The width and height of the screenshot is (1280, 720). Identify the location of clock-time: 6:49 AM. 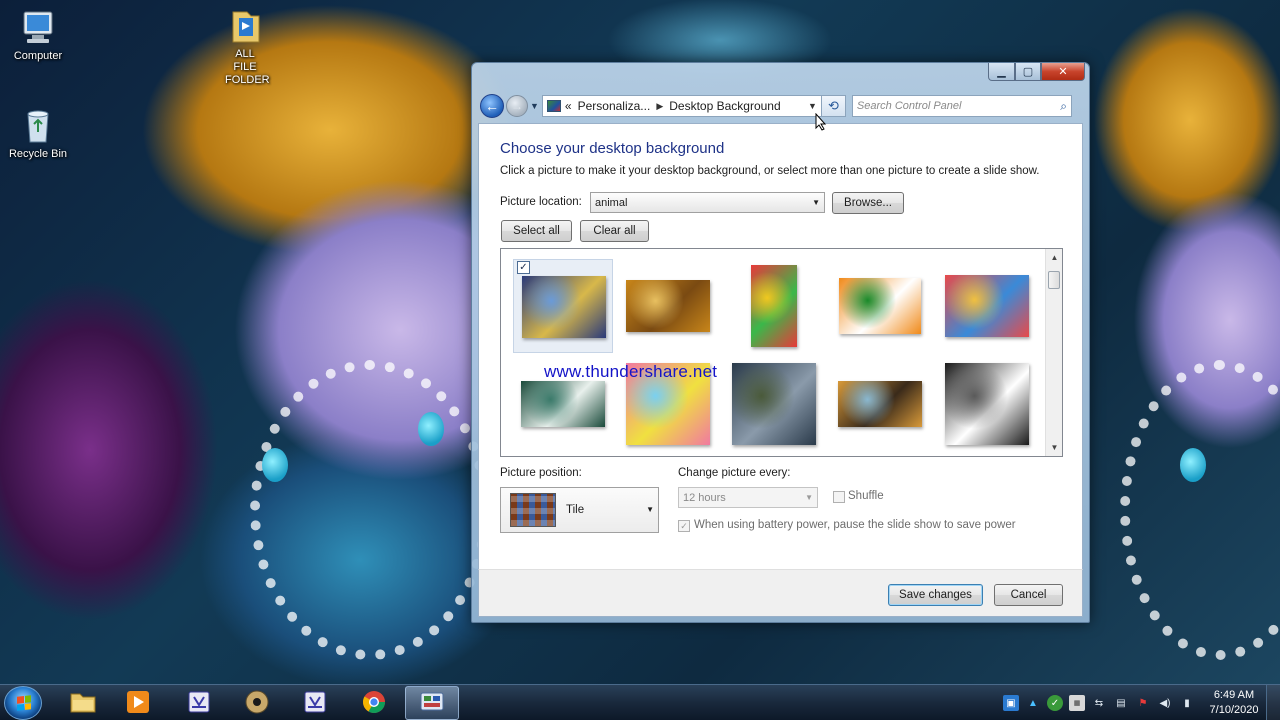
(1234, 695).